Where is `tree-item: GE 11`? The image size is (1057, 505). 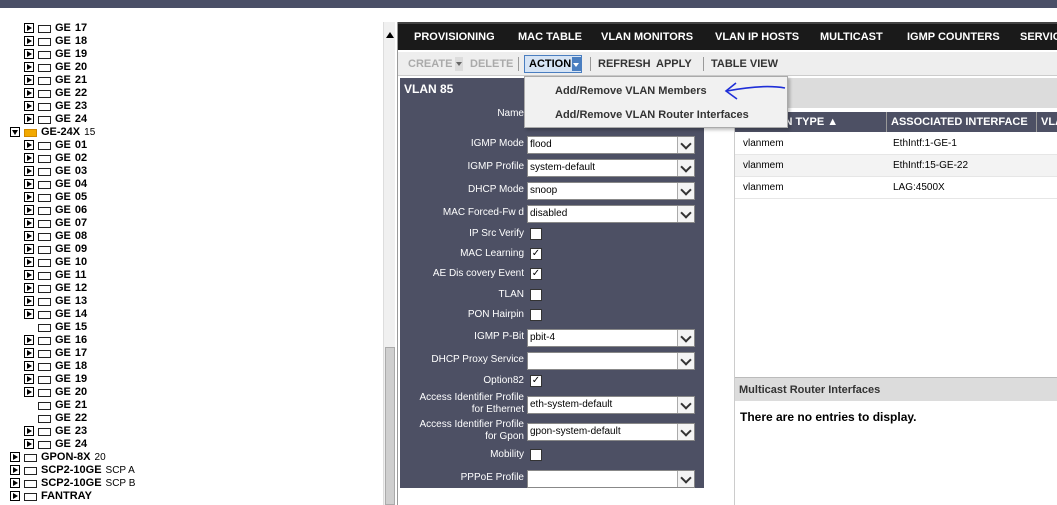 tree-item: GE 11 is located at coordinates (191, 275).